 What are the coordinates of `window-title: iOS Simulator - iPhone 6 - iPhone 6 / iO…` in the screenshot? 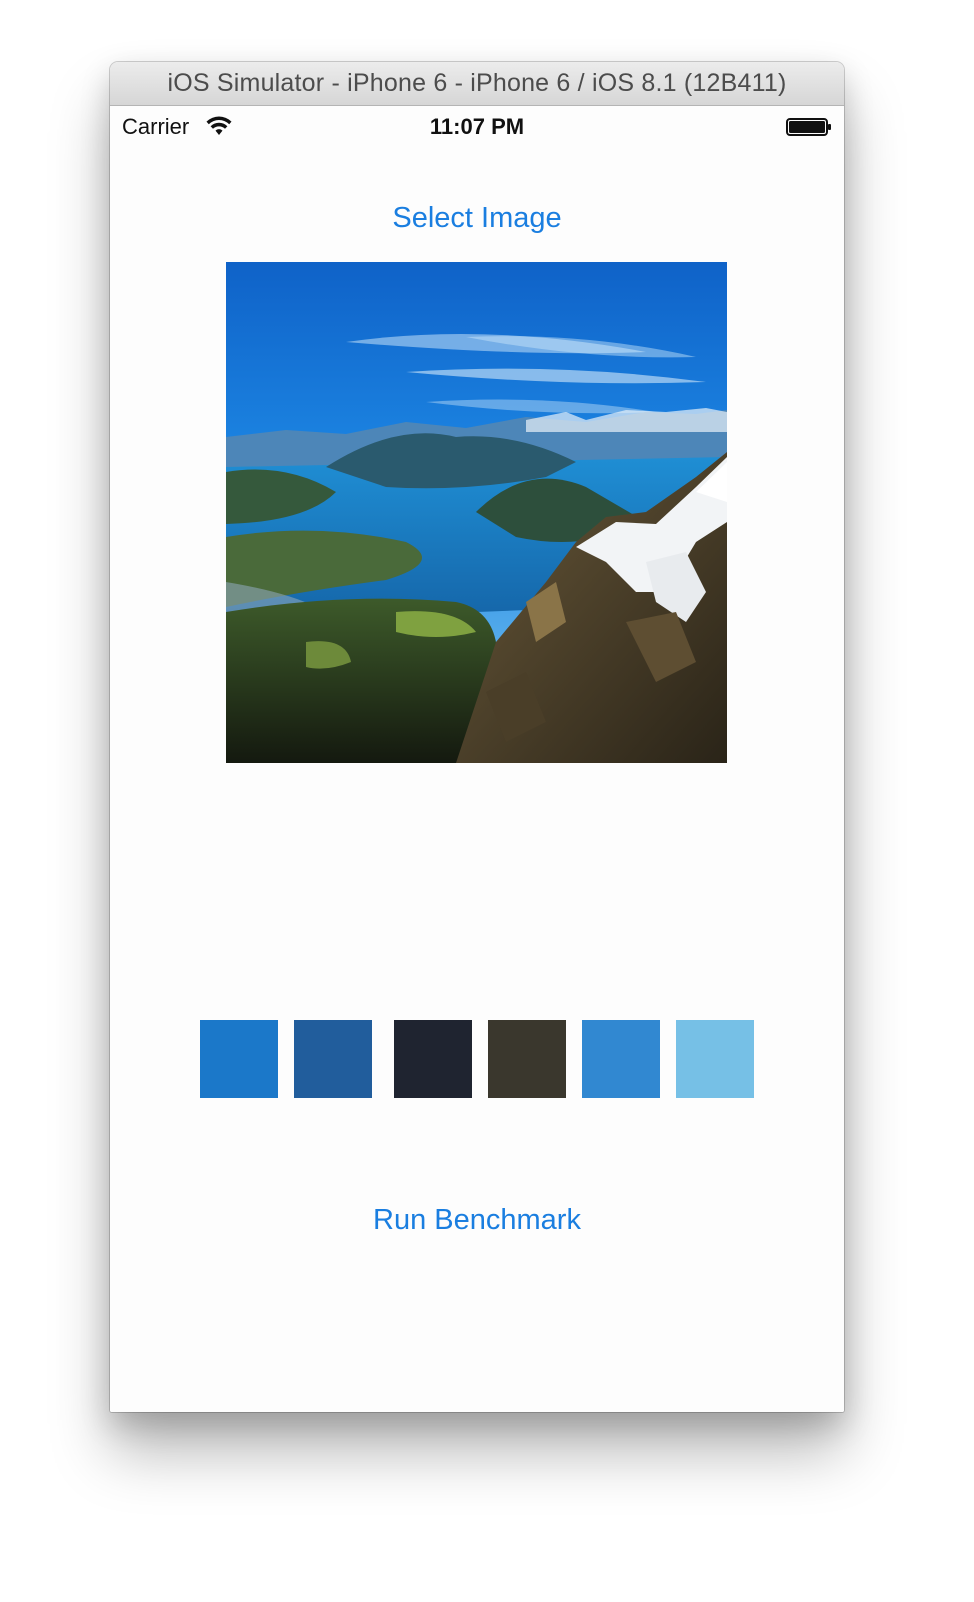 It's located at (477, 83).